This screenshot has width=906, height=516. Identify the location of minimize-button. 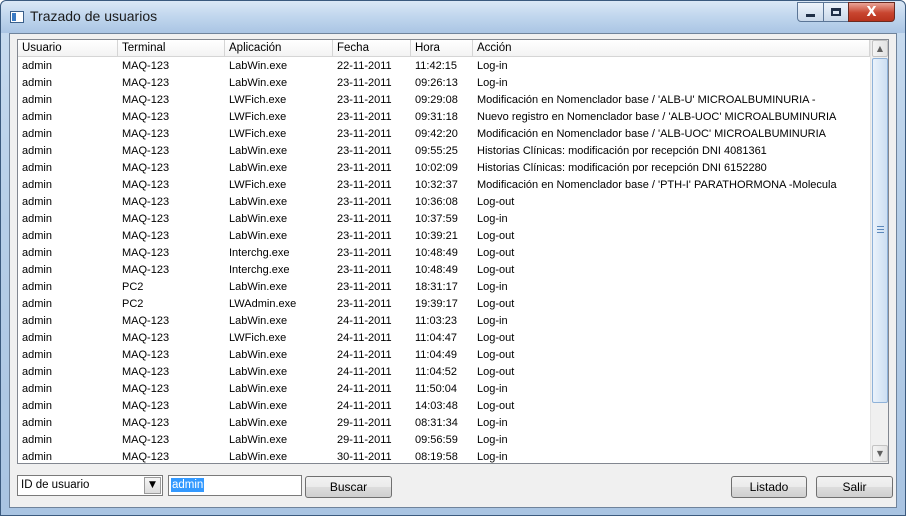
(810, 12).